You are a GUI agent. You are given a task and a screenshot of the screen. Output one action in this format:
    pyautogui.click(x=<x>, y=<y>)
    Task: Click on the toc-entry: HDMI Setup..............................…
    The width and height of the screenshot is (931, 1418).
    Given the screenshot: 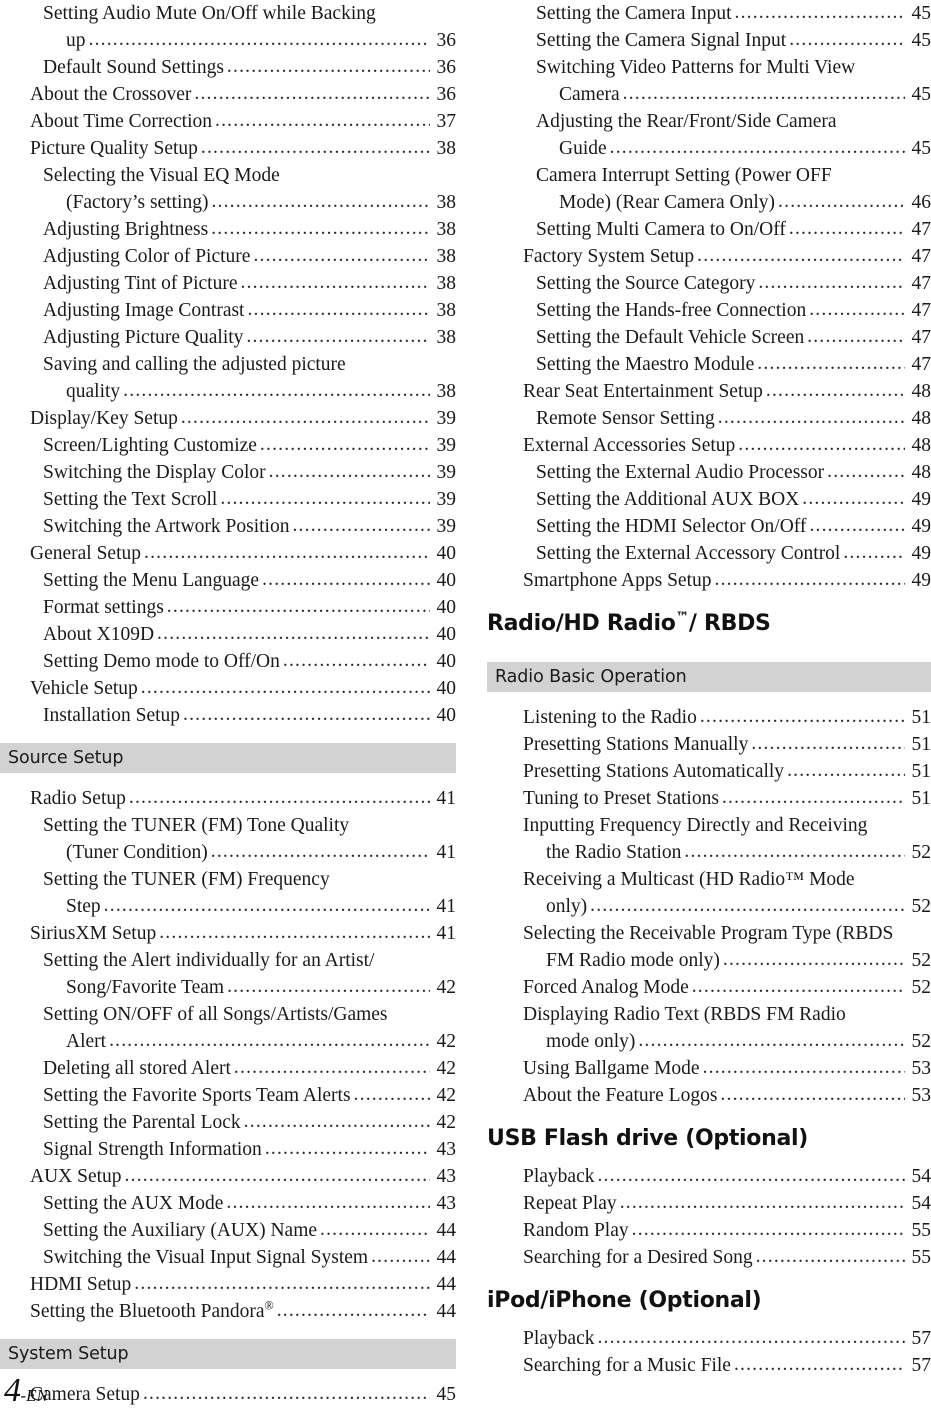 What is the action you would take?
    pyautogui.click(x=228, y=1284)
    